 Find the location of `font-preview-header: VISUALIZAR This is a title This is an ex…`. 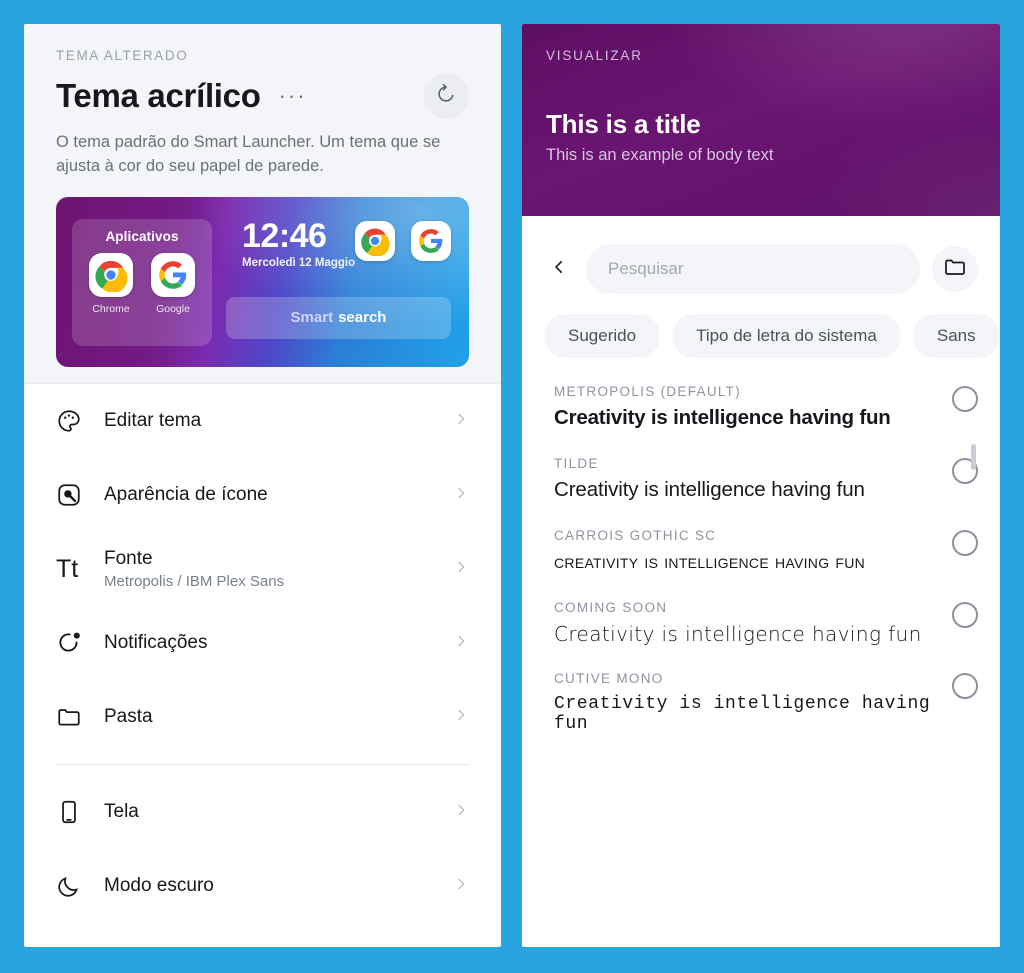

font-preview-header: VISUALIZAR This is a title This is an ex… is located at coordinates (761, 120).